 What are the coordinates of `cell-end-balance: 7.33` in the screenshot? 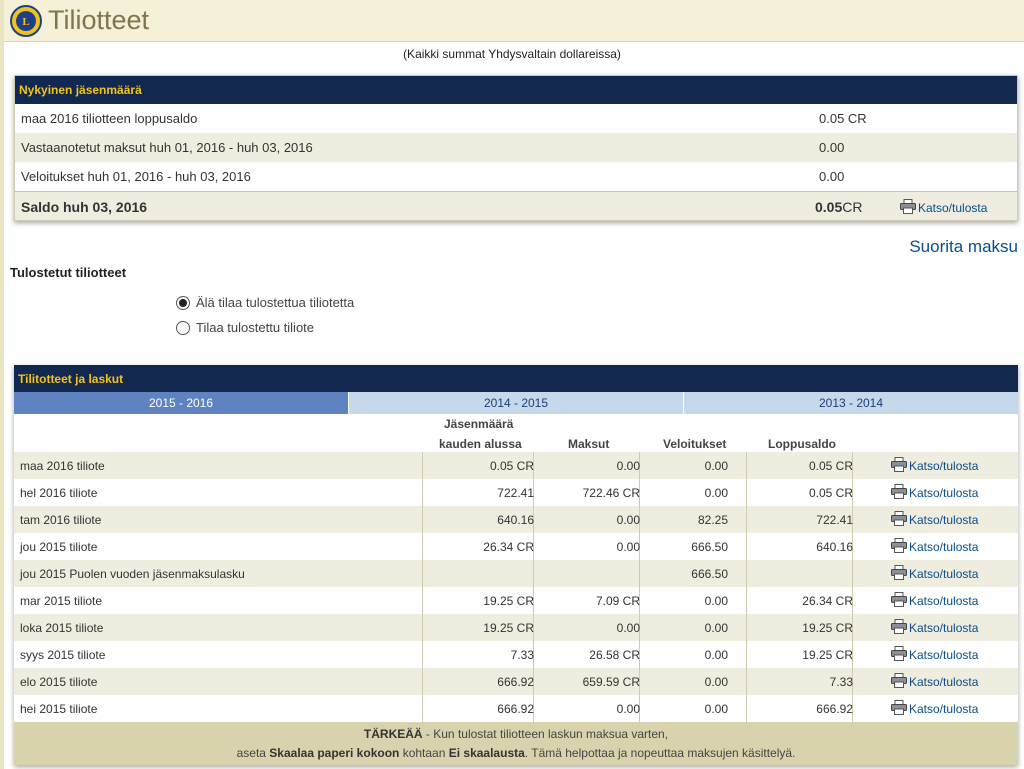 It's located at (841, 682).